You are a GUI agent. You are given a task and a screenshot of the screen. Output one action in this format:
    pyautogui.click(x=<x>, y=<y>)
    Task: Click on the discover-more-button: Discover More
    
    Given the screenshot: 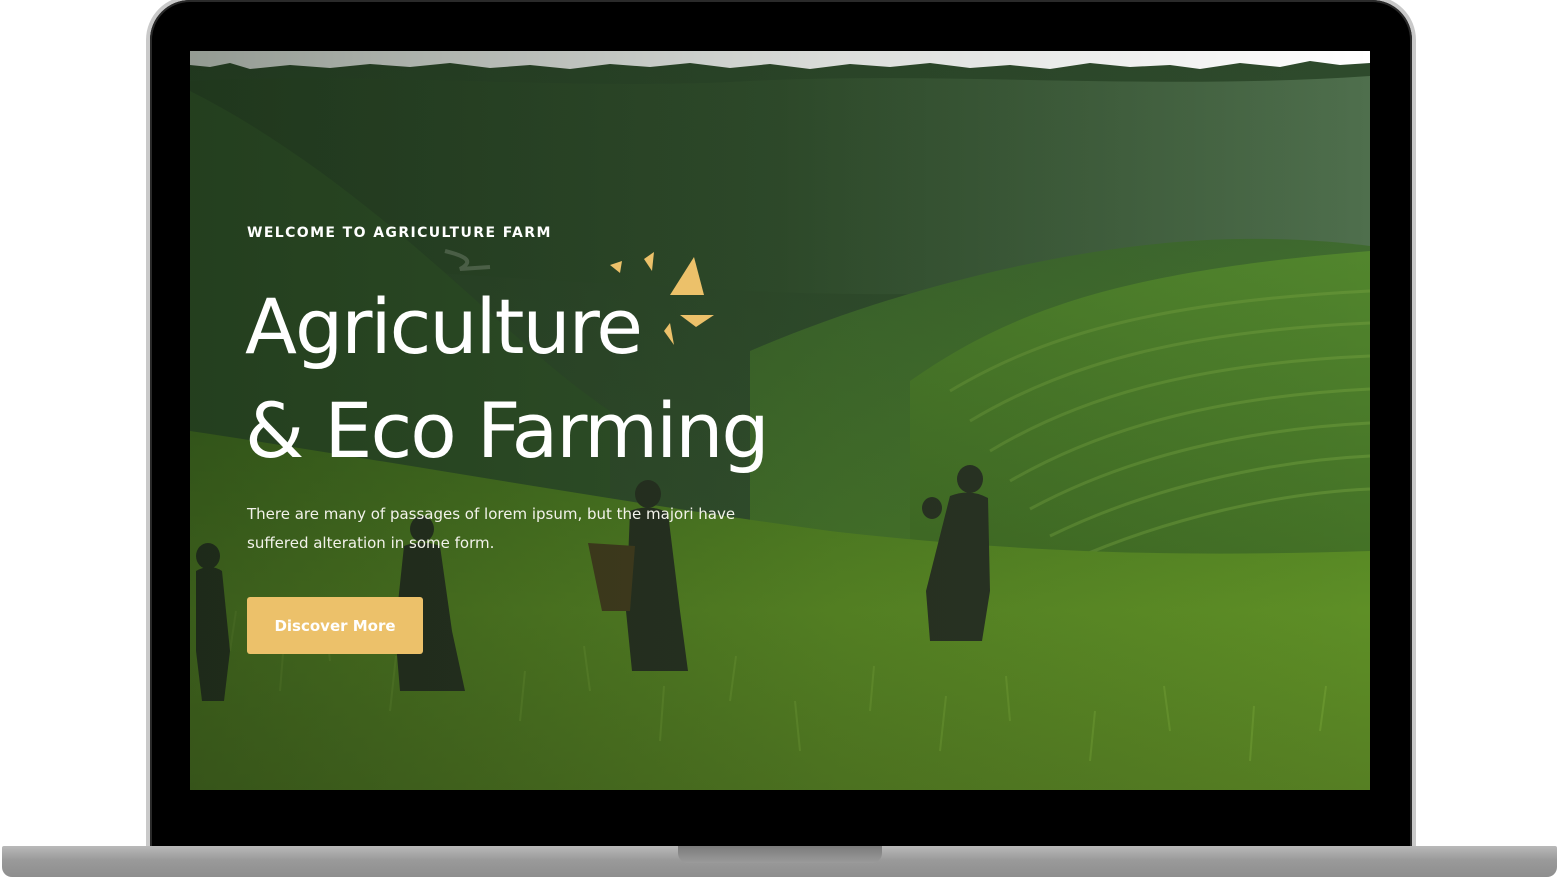 What is the action you would take?
    pyautogui.click(x=335, y=625)
    